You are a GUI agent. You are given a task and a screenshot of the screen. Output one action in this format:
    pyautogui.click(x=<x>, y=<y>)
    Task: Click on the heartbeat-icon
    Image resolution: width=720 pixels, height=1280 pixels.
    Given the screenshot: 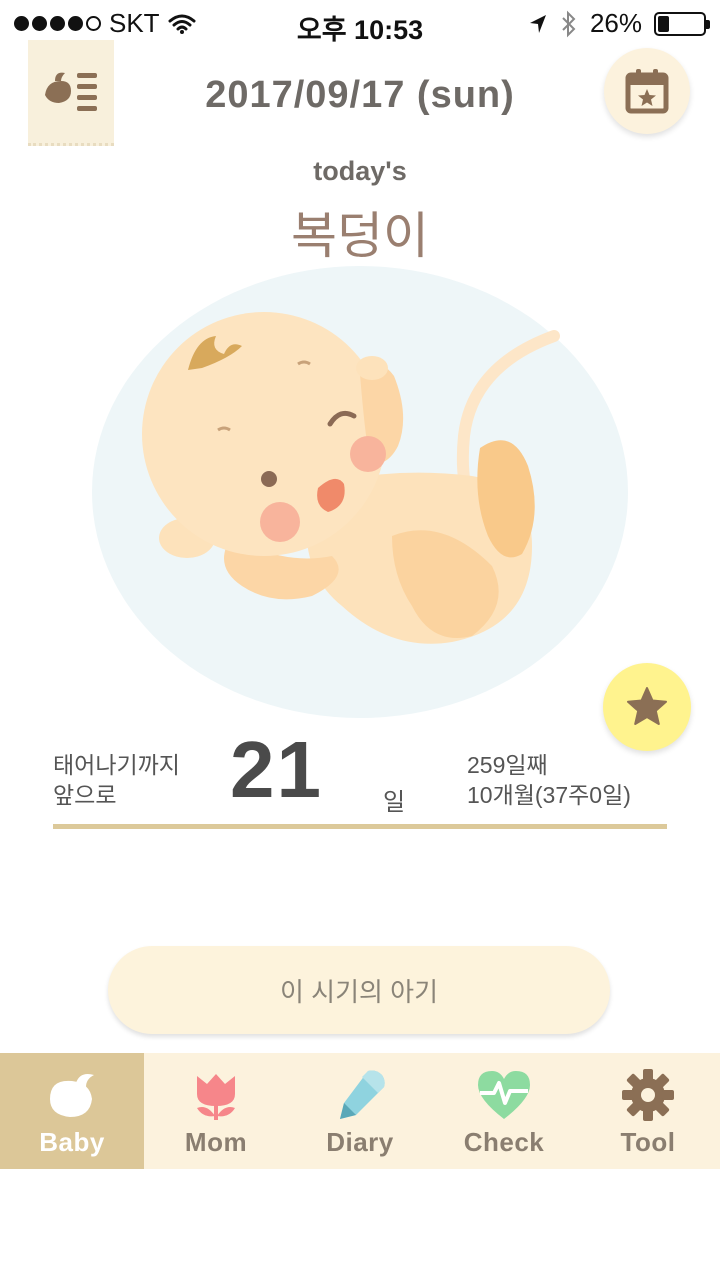 What is the action you would take?
    pyautogui.click(x=504, y=1095)
    